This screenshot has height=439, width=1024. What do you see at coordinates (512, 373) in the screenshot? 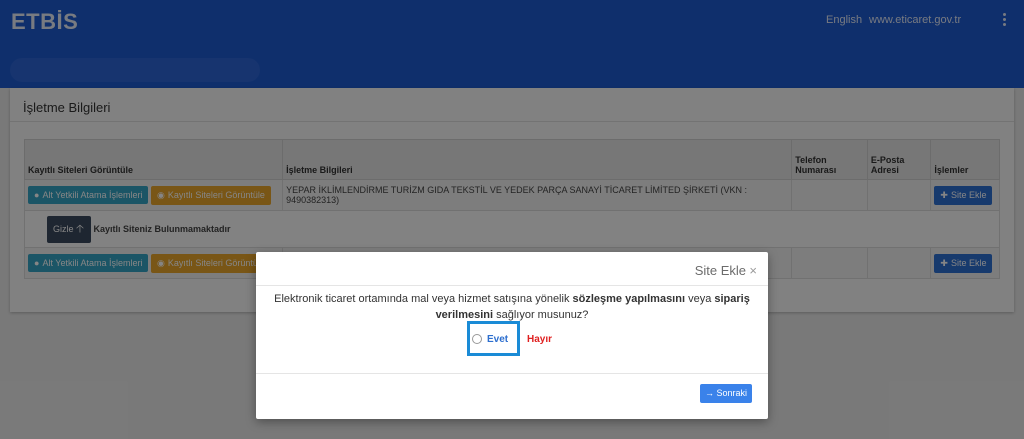
I see `modal-footer-divider` at bounding box center [512, 373].